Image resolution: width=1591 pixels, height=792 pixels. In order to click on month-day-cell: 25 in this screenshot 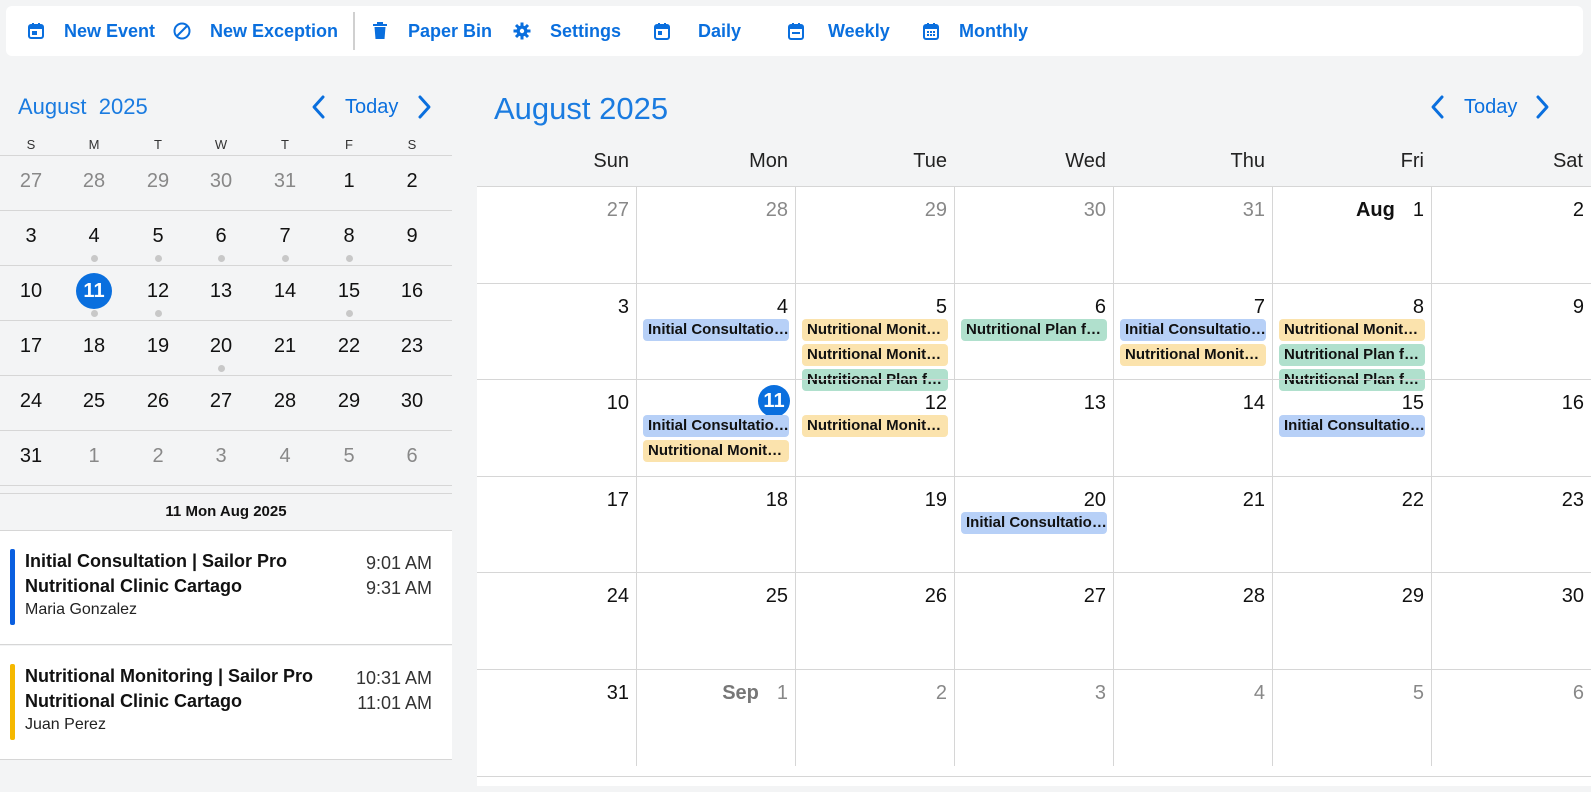, I will do `click(715, 620)`.